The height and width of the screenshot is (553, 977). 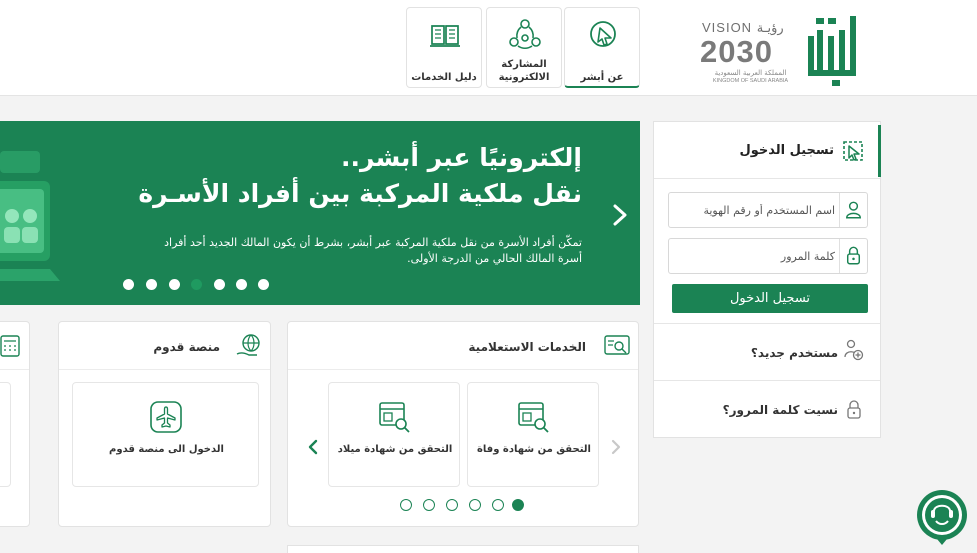 What do you see at coordinates (360, 193) in the screenshot?
I see `banner-subtitle: نقل ملكية المركبة بين أفراد الأسـرة` at bounding box center [360, 193].